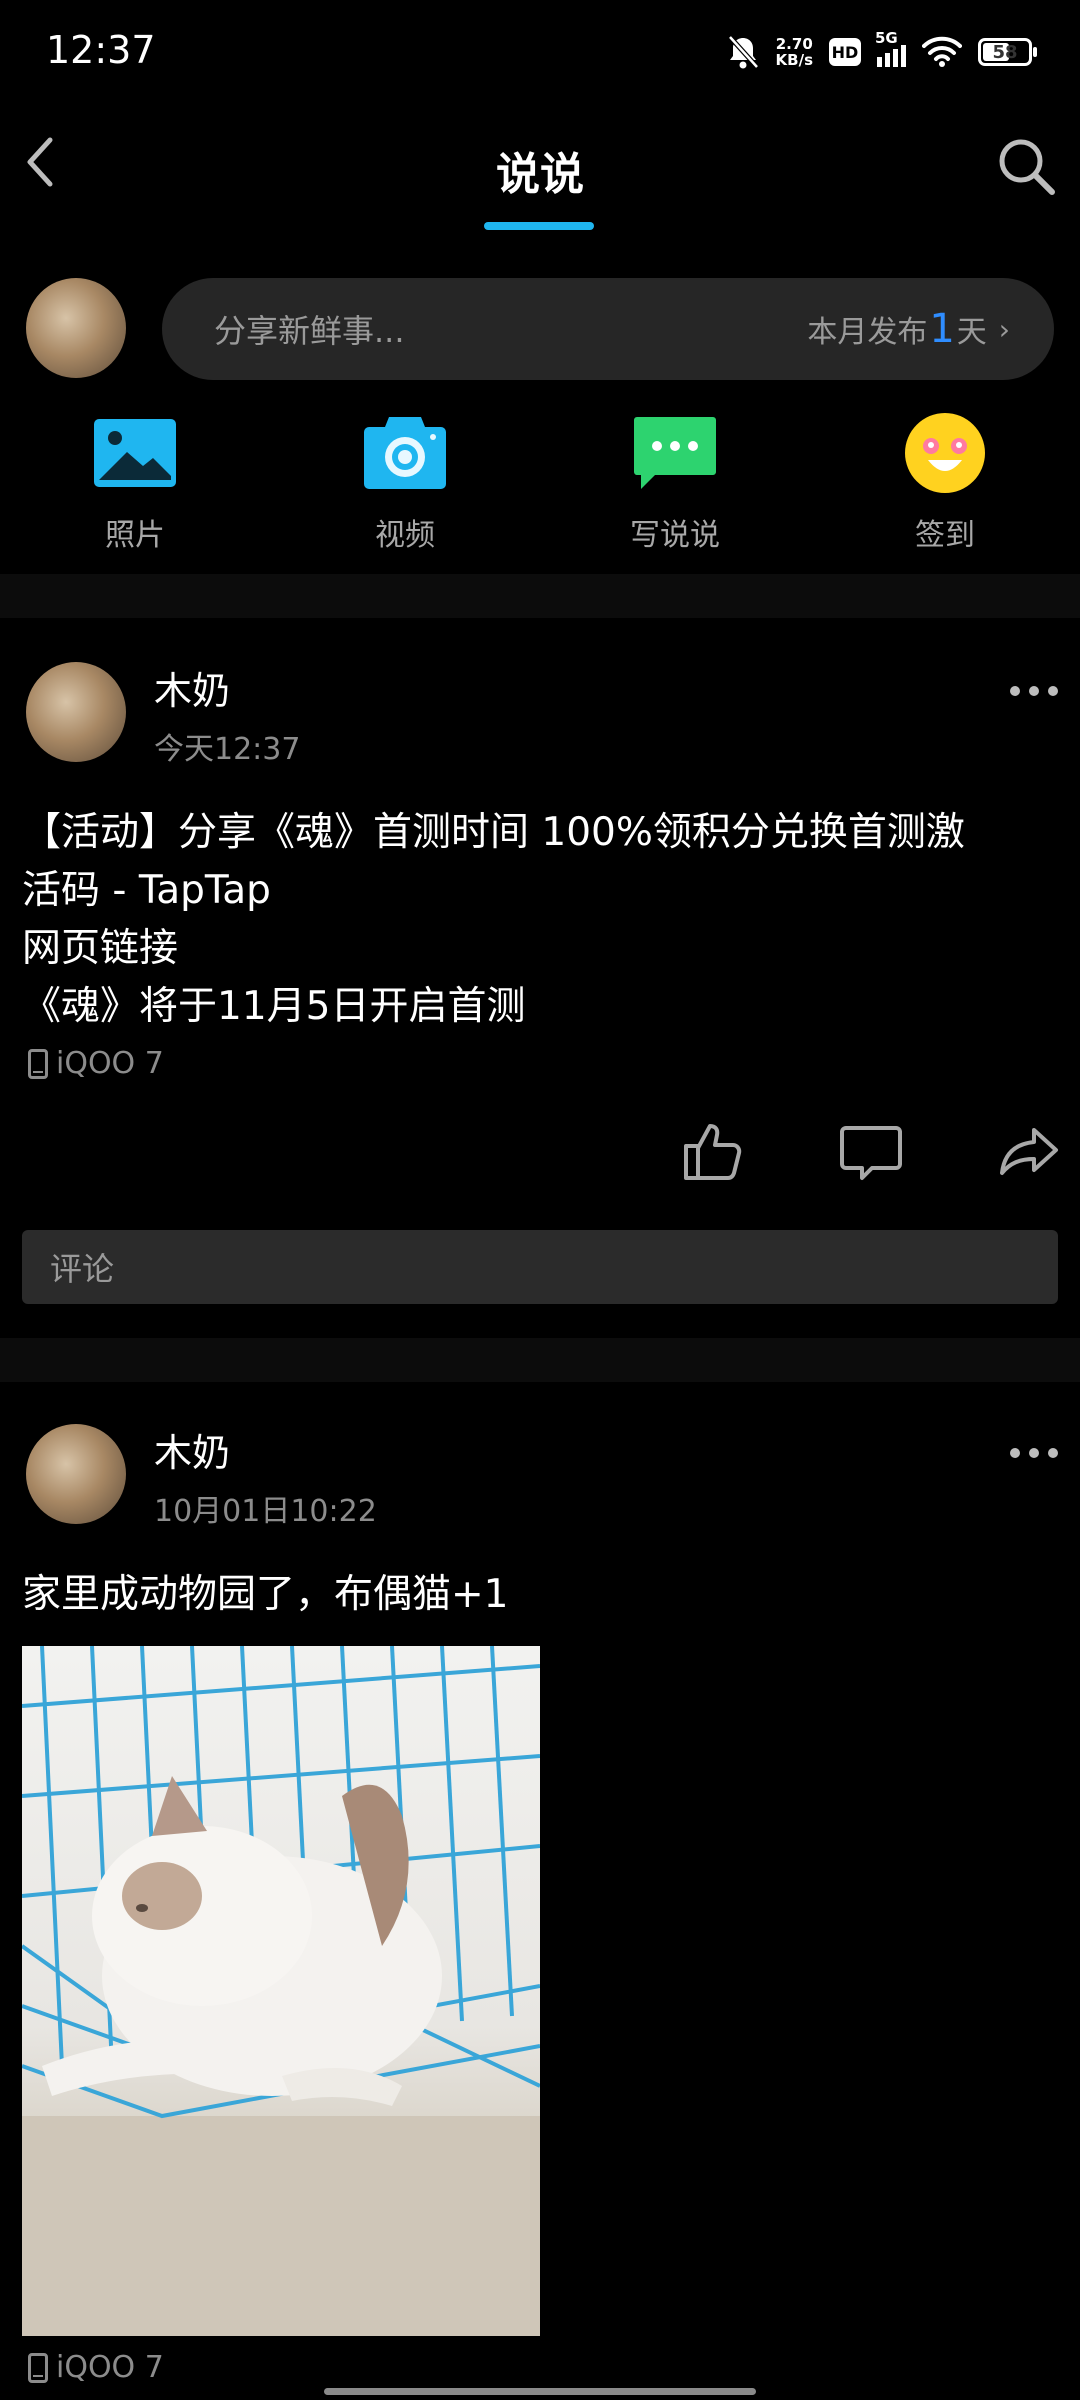 The height and width of the screenshot is (2400, 1080). What do you see at coordinates (493, 832) in the screenshot?
I see `post-text-line: 【活动】分享《魂》首测时间 100%领积分兑换首测激` at bounding box center [493, 832].